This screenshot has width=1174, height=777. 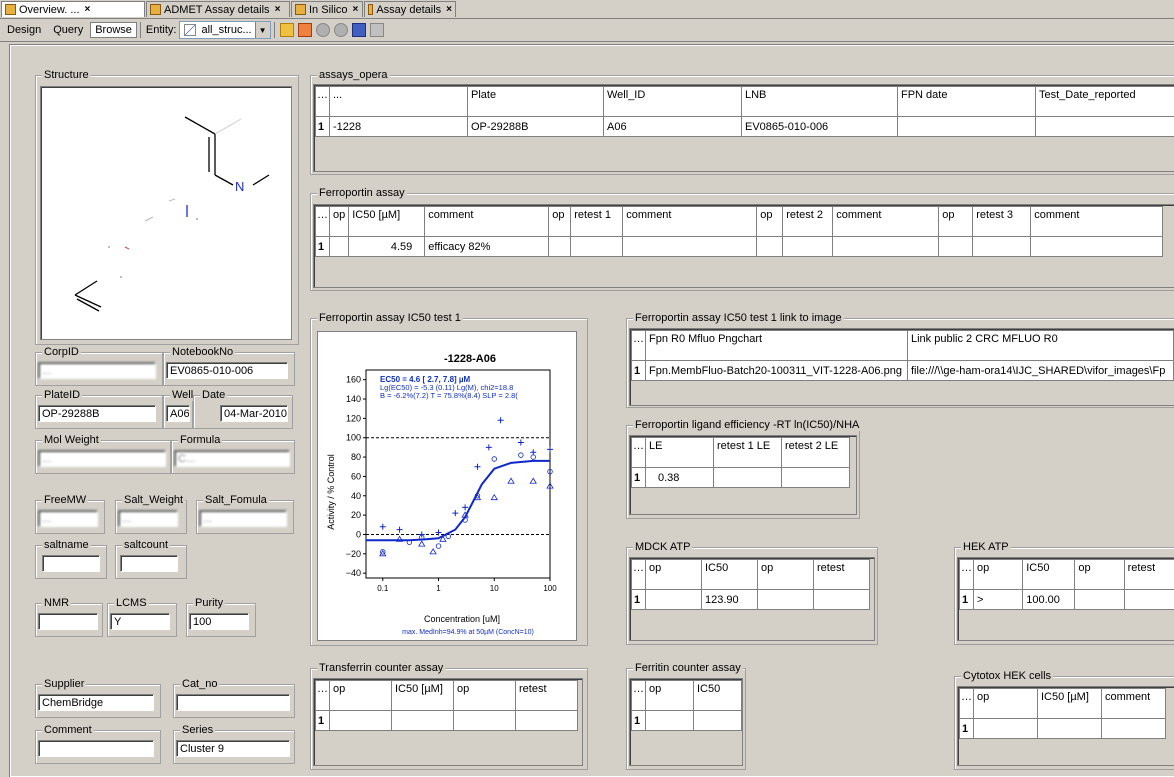 What do you see at coordinates (410, 9) in the screenshot?
I see `tab-assay-details: Assay details ×` at bounding box center [410, 9].